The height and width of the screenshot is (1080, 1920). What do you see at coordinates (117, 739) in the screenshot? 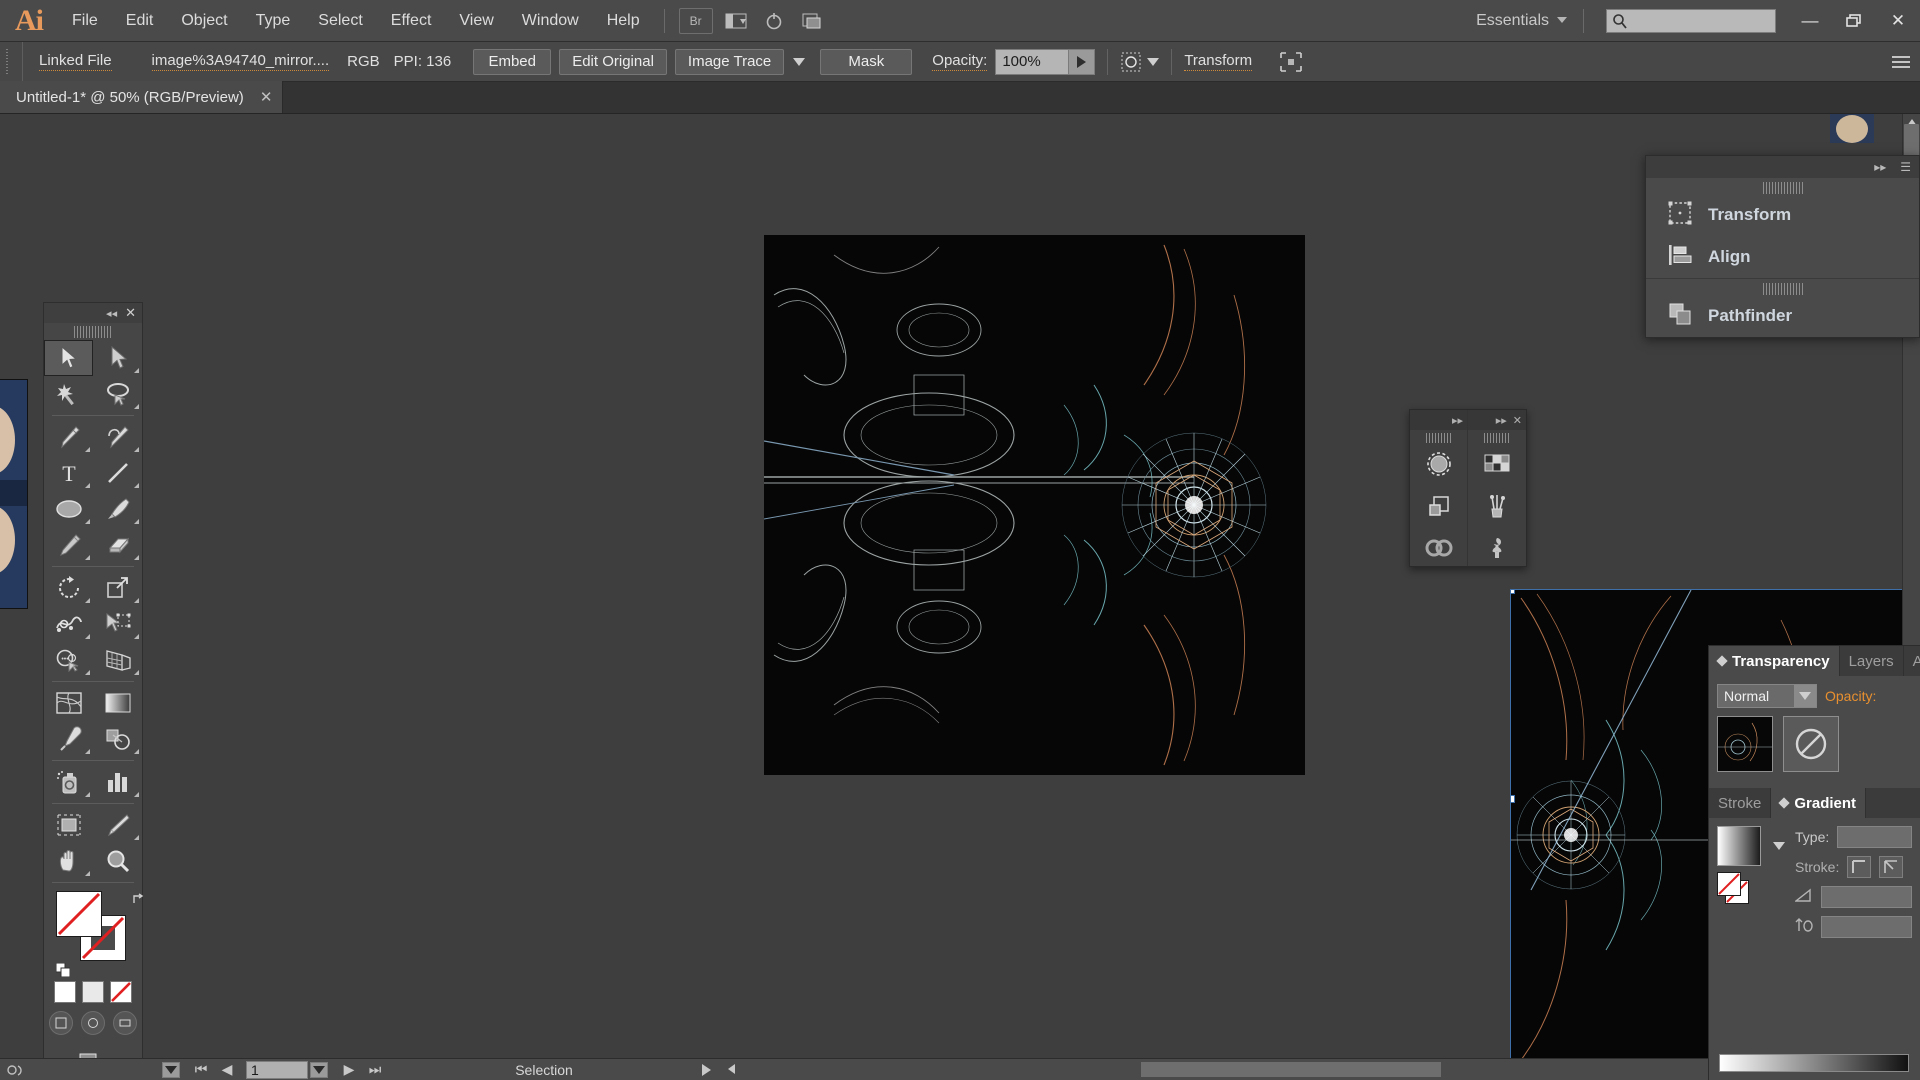
I see `blend-tool` at bounding box center [117, 739].